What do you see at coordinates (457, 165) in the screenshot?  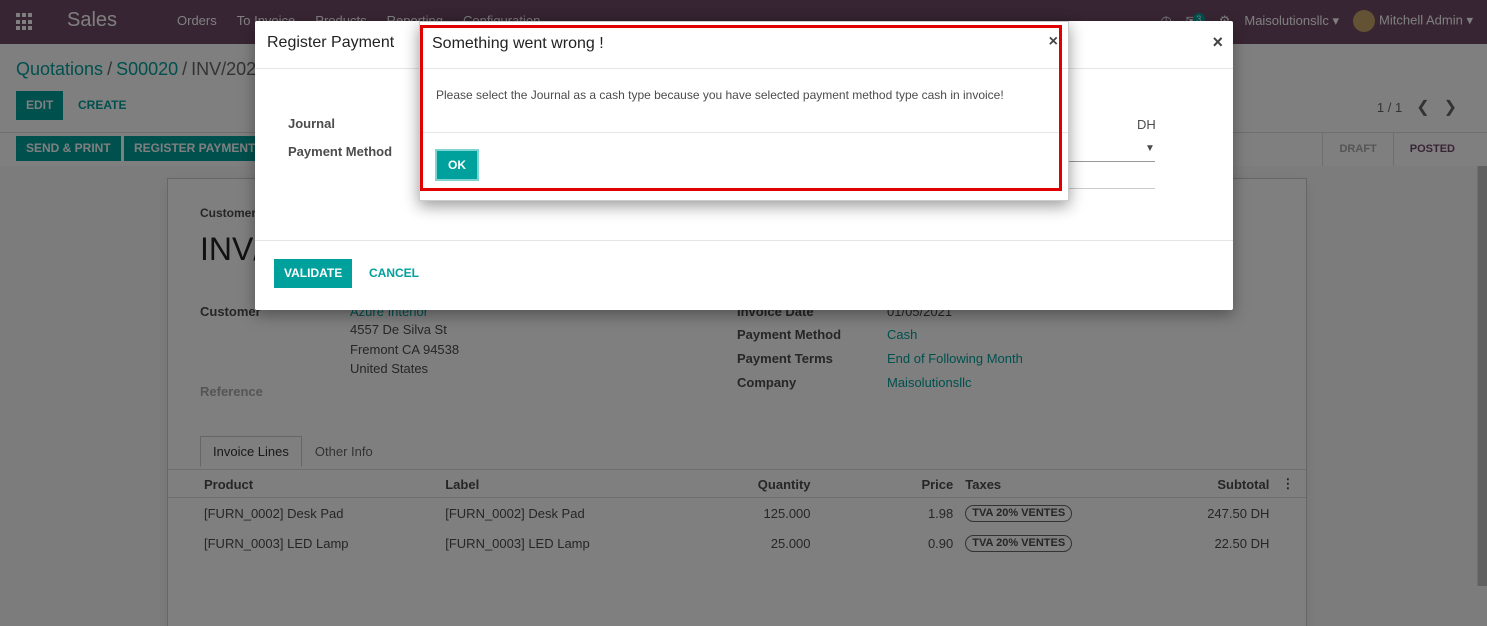 I see `ok-button: OK` at bounding box center [457, 165].